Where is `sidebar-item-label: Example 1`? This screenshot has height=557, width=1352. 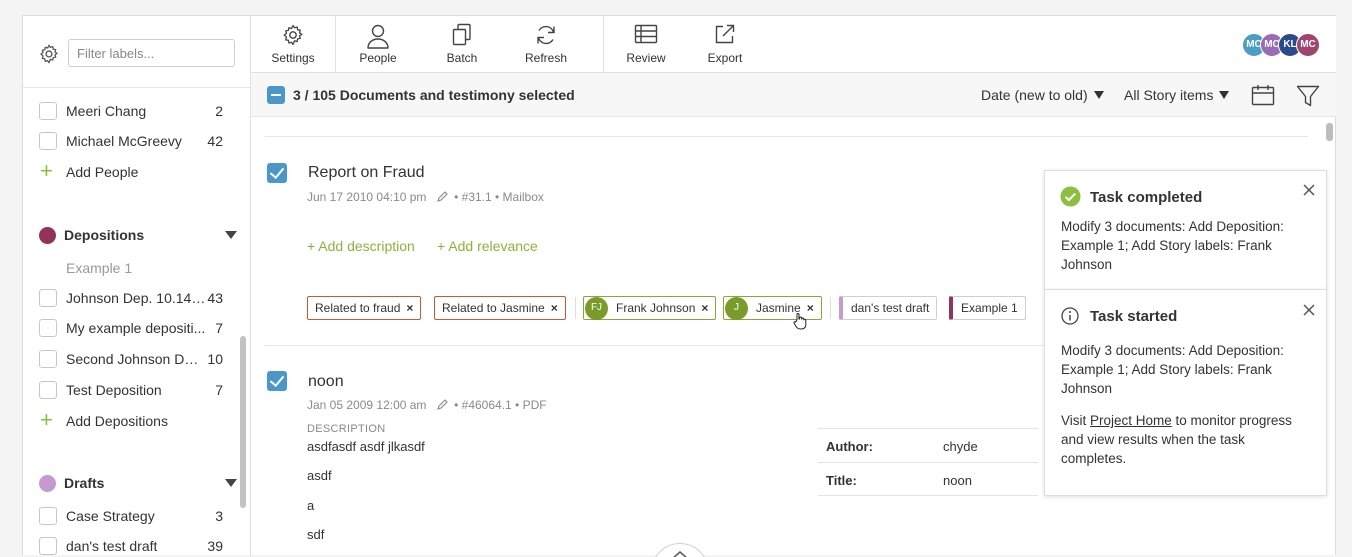
sidebar-item-label: Example 1 is located at coordinates (99, 268).